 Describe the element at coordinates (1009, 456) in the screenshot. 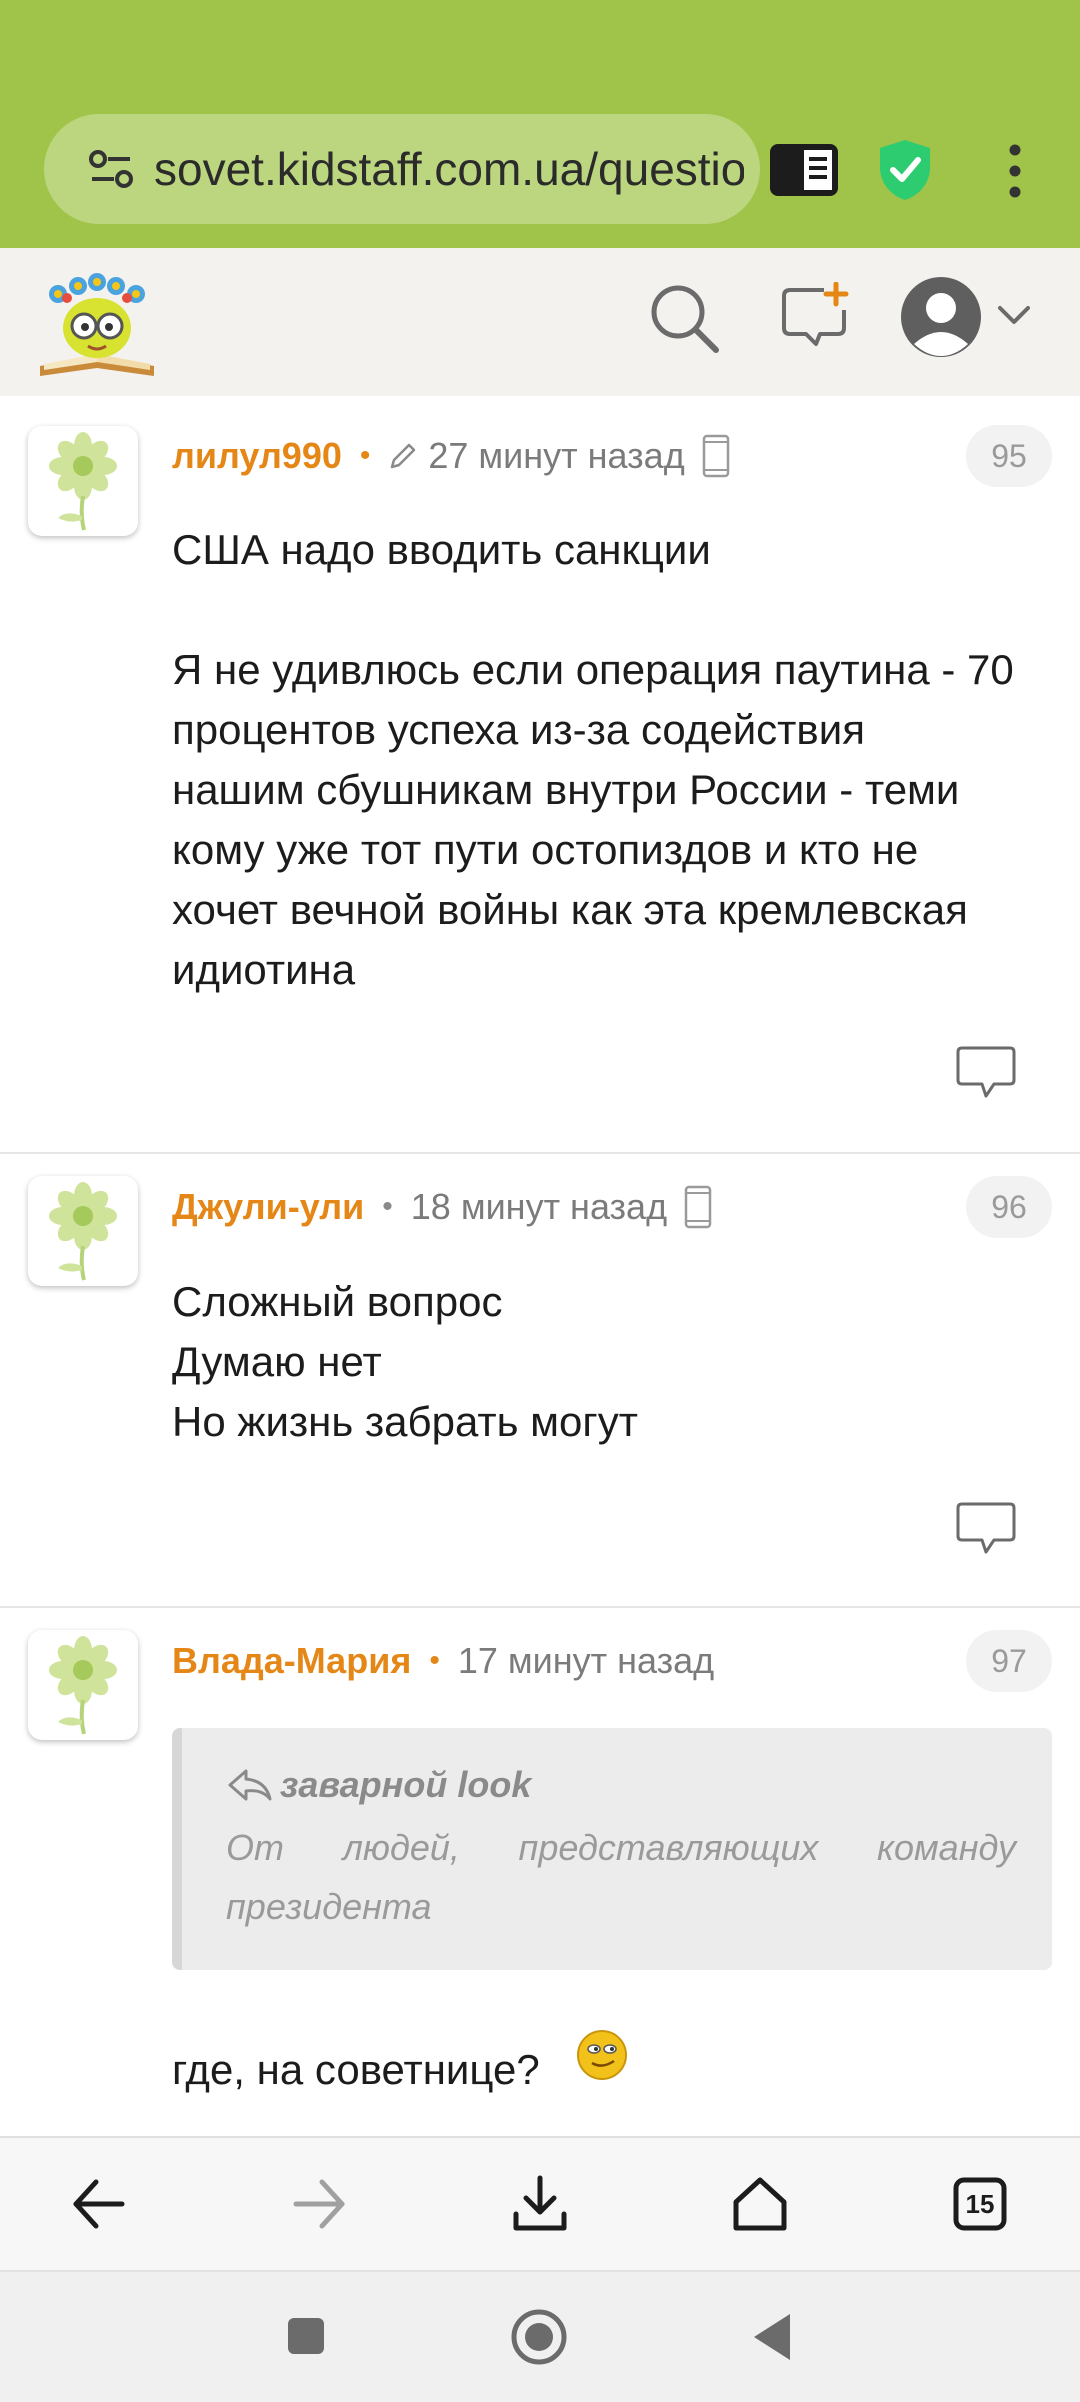

I see `comment-number: 95` at that location.